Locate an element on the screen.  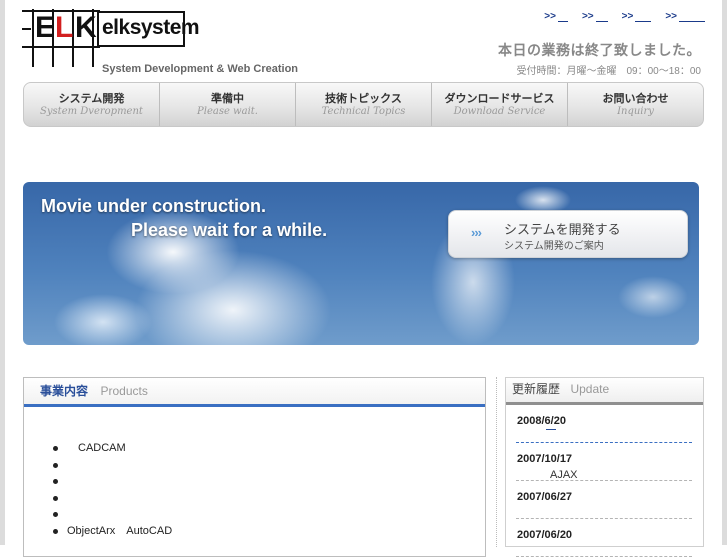
top-link-1: >> is located at coordinates (556, 16).